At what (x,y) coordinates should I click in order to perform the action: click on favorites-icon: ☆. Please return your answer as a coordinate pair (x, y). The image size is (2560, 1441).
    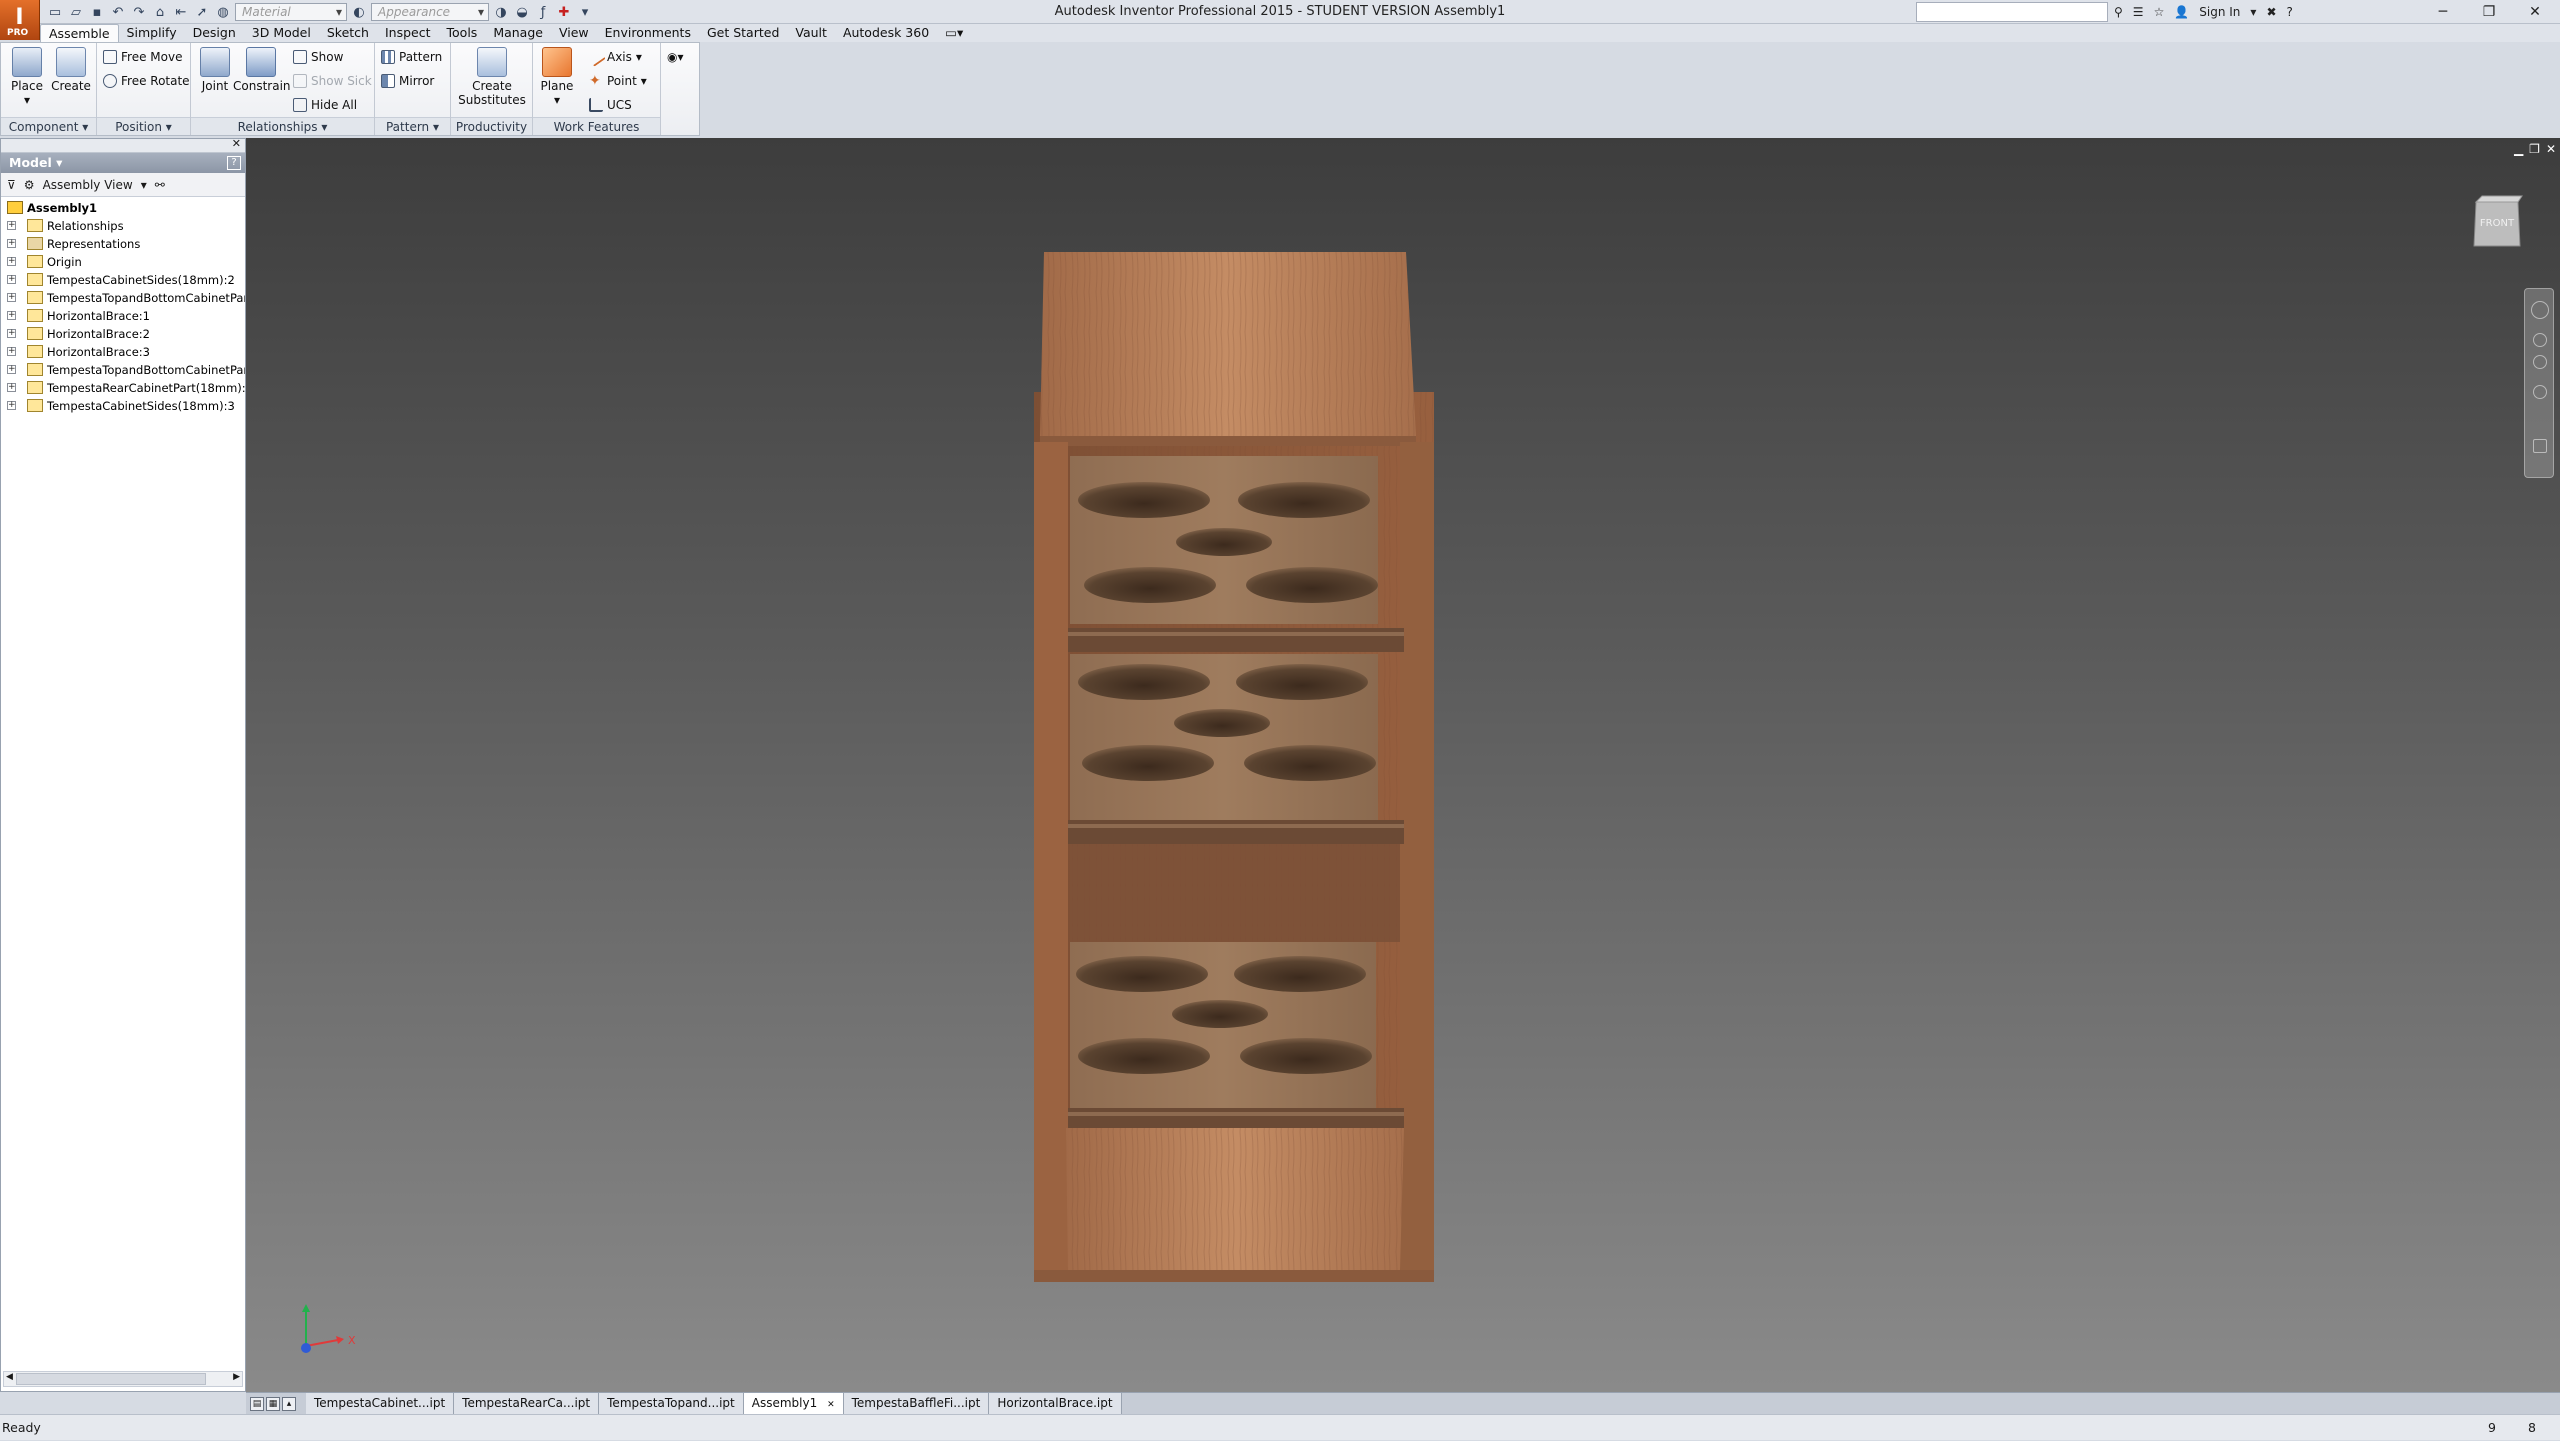
    Looking at the image, I should click on (2159, 12).